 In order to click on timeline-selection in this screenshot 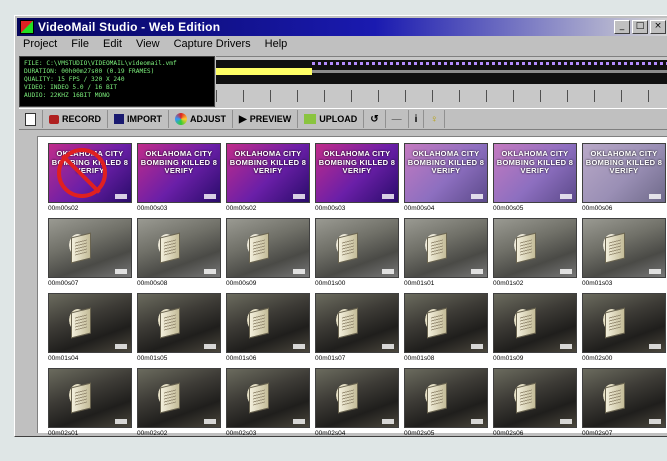, I will do `click(264, 71)`.